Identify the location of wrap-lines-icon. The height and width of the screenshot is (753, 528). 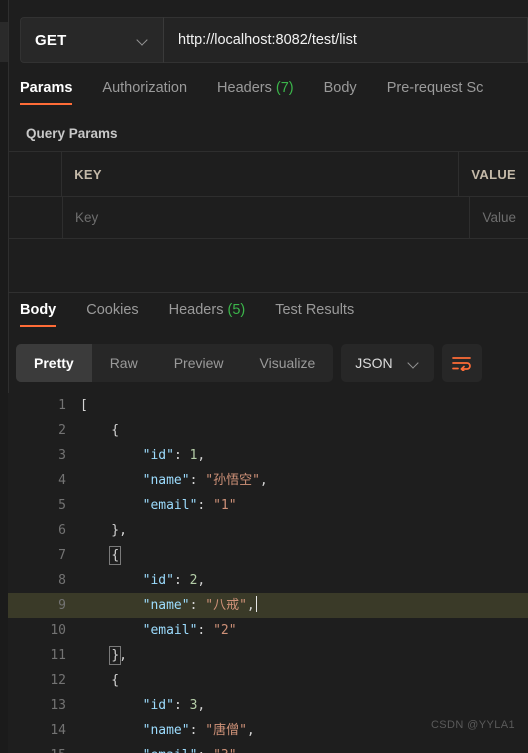
(461, 364).